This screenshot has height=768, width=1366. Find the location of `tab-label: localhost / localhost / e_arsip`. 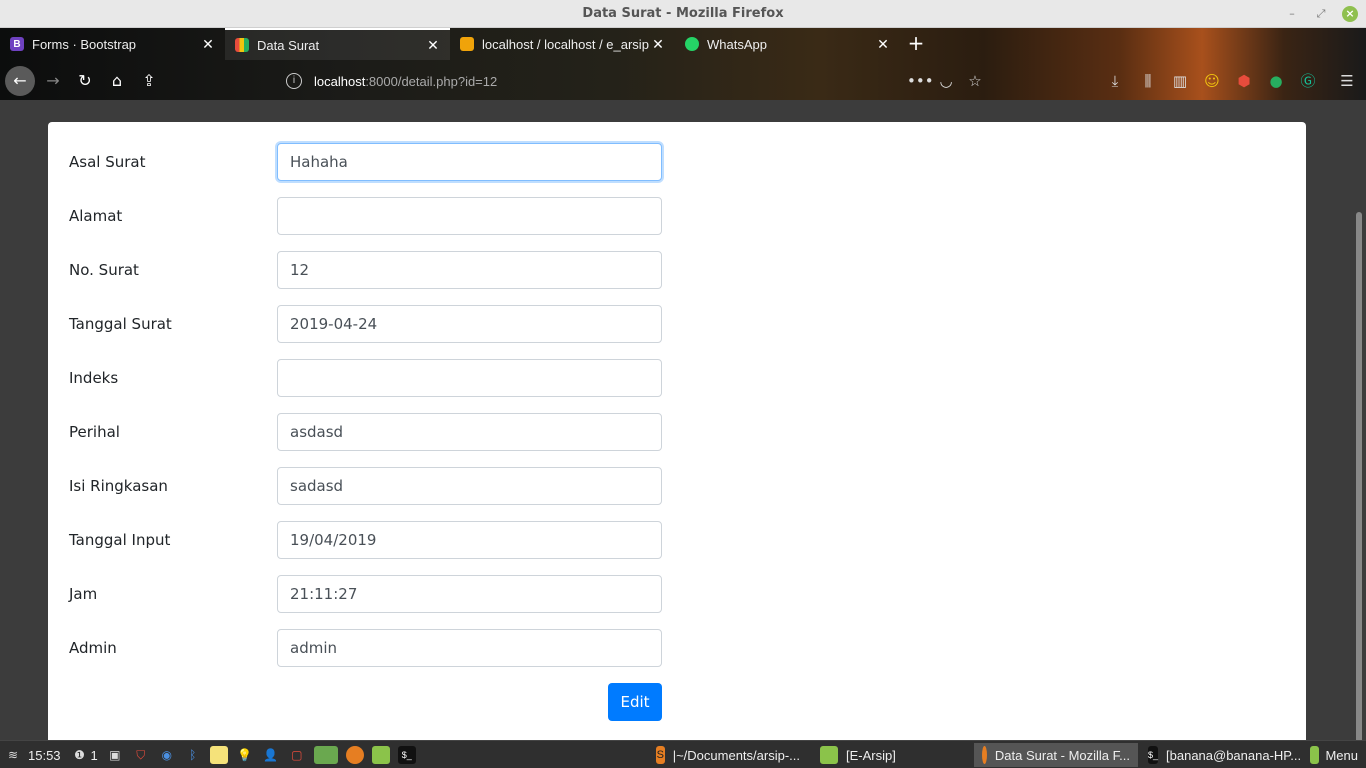

tab-label: localhost / localhost / e_arsip is located at coordinates (565, 44).